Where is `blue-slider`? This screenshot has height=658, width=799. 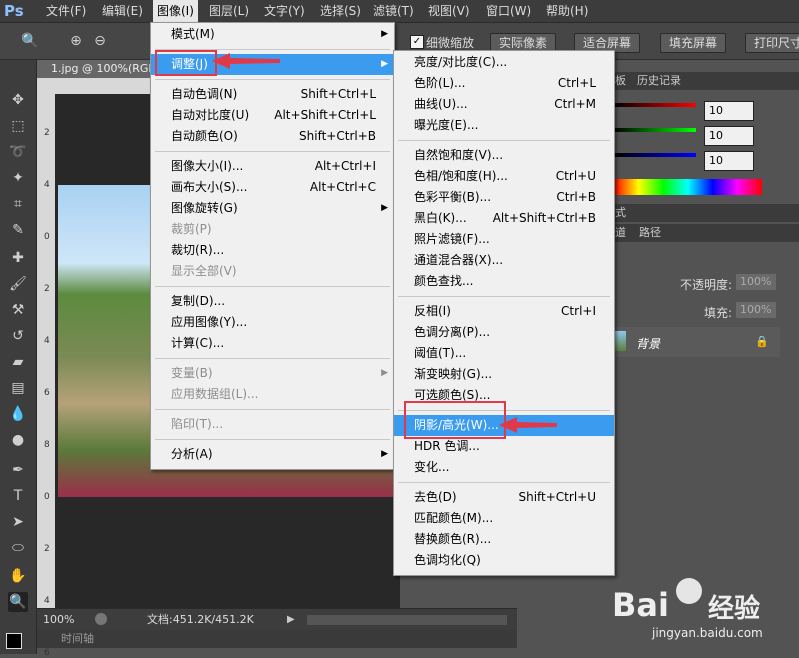 blue-slider is located at coordinates (655, 155).